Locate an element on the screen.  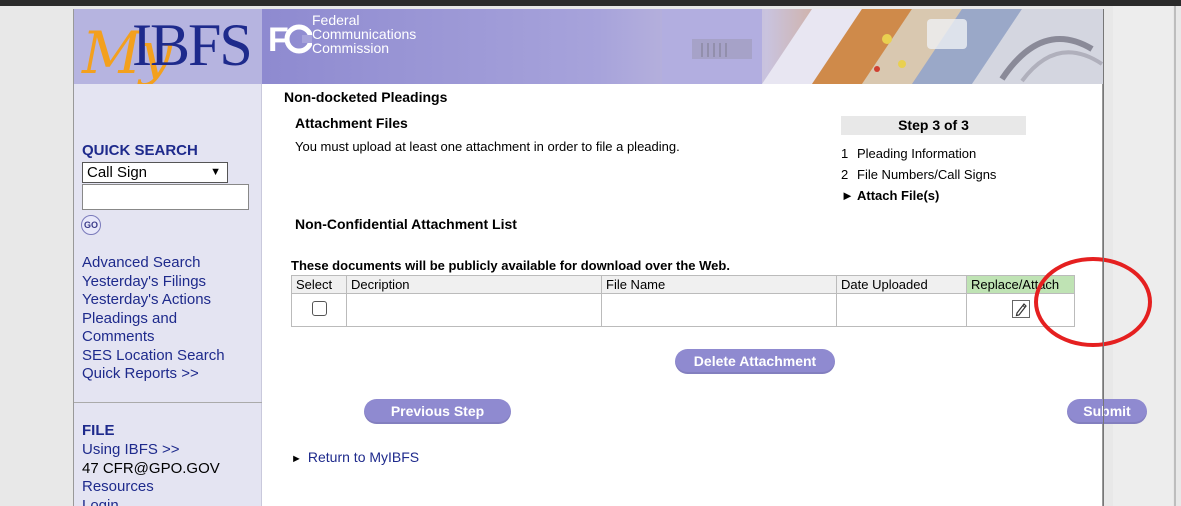
file-name-cell is located at coordinates (719, 310).